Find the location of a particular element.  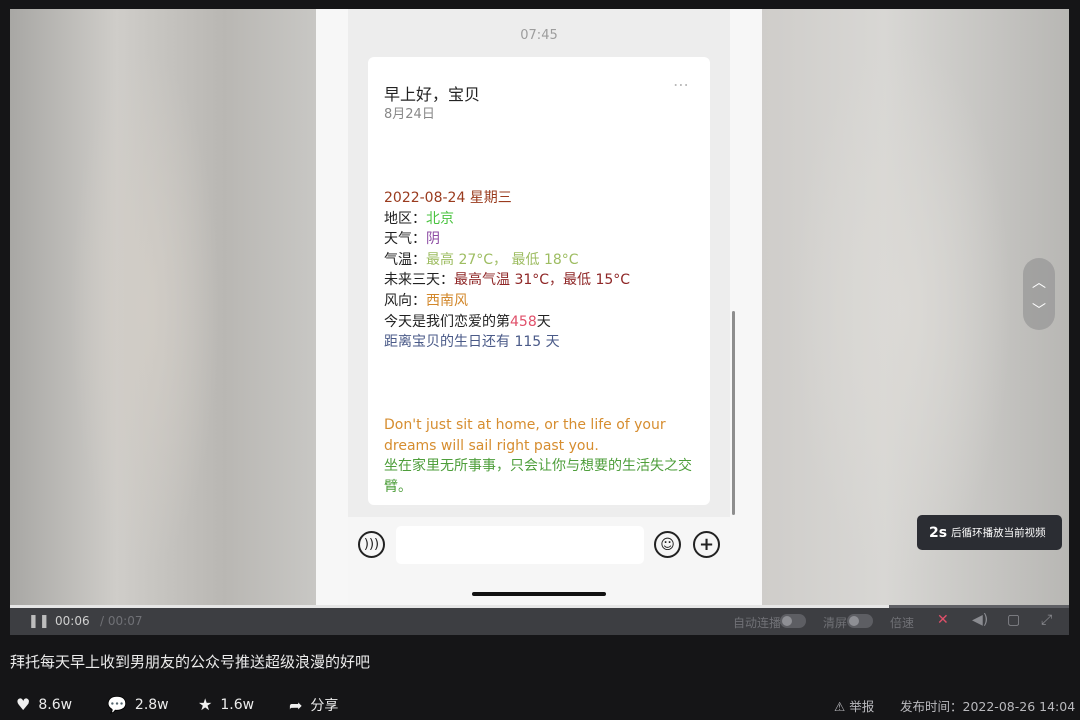

video-title: 拜托每天早上收到男朋友的公众号推送超级浪漫的好吧 is located at coordinates (190, 662).